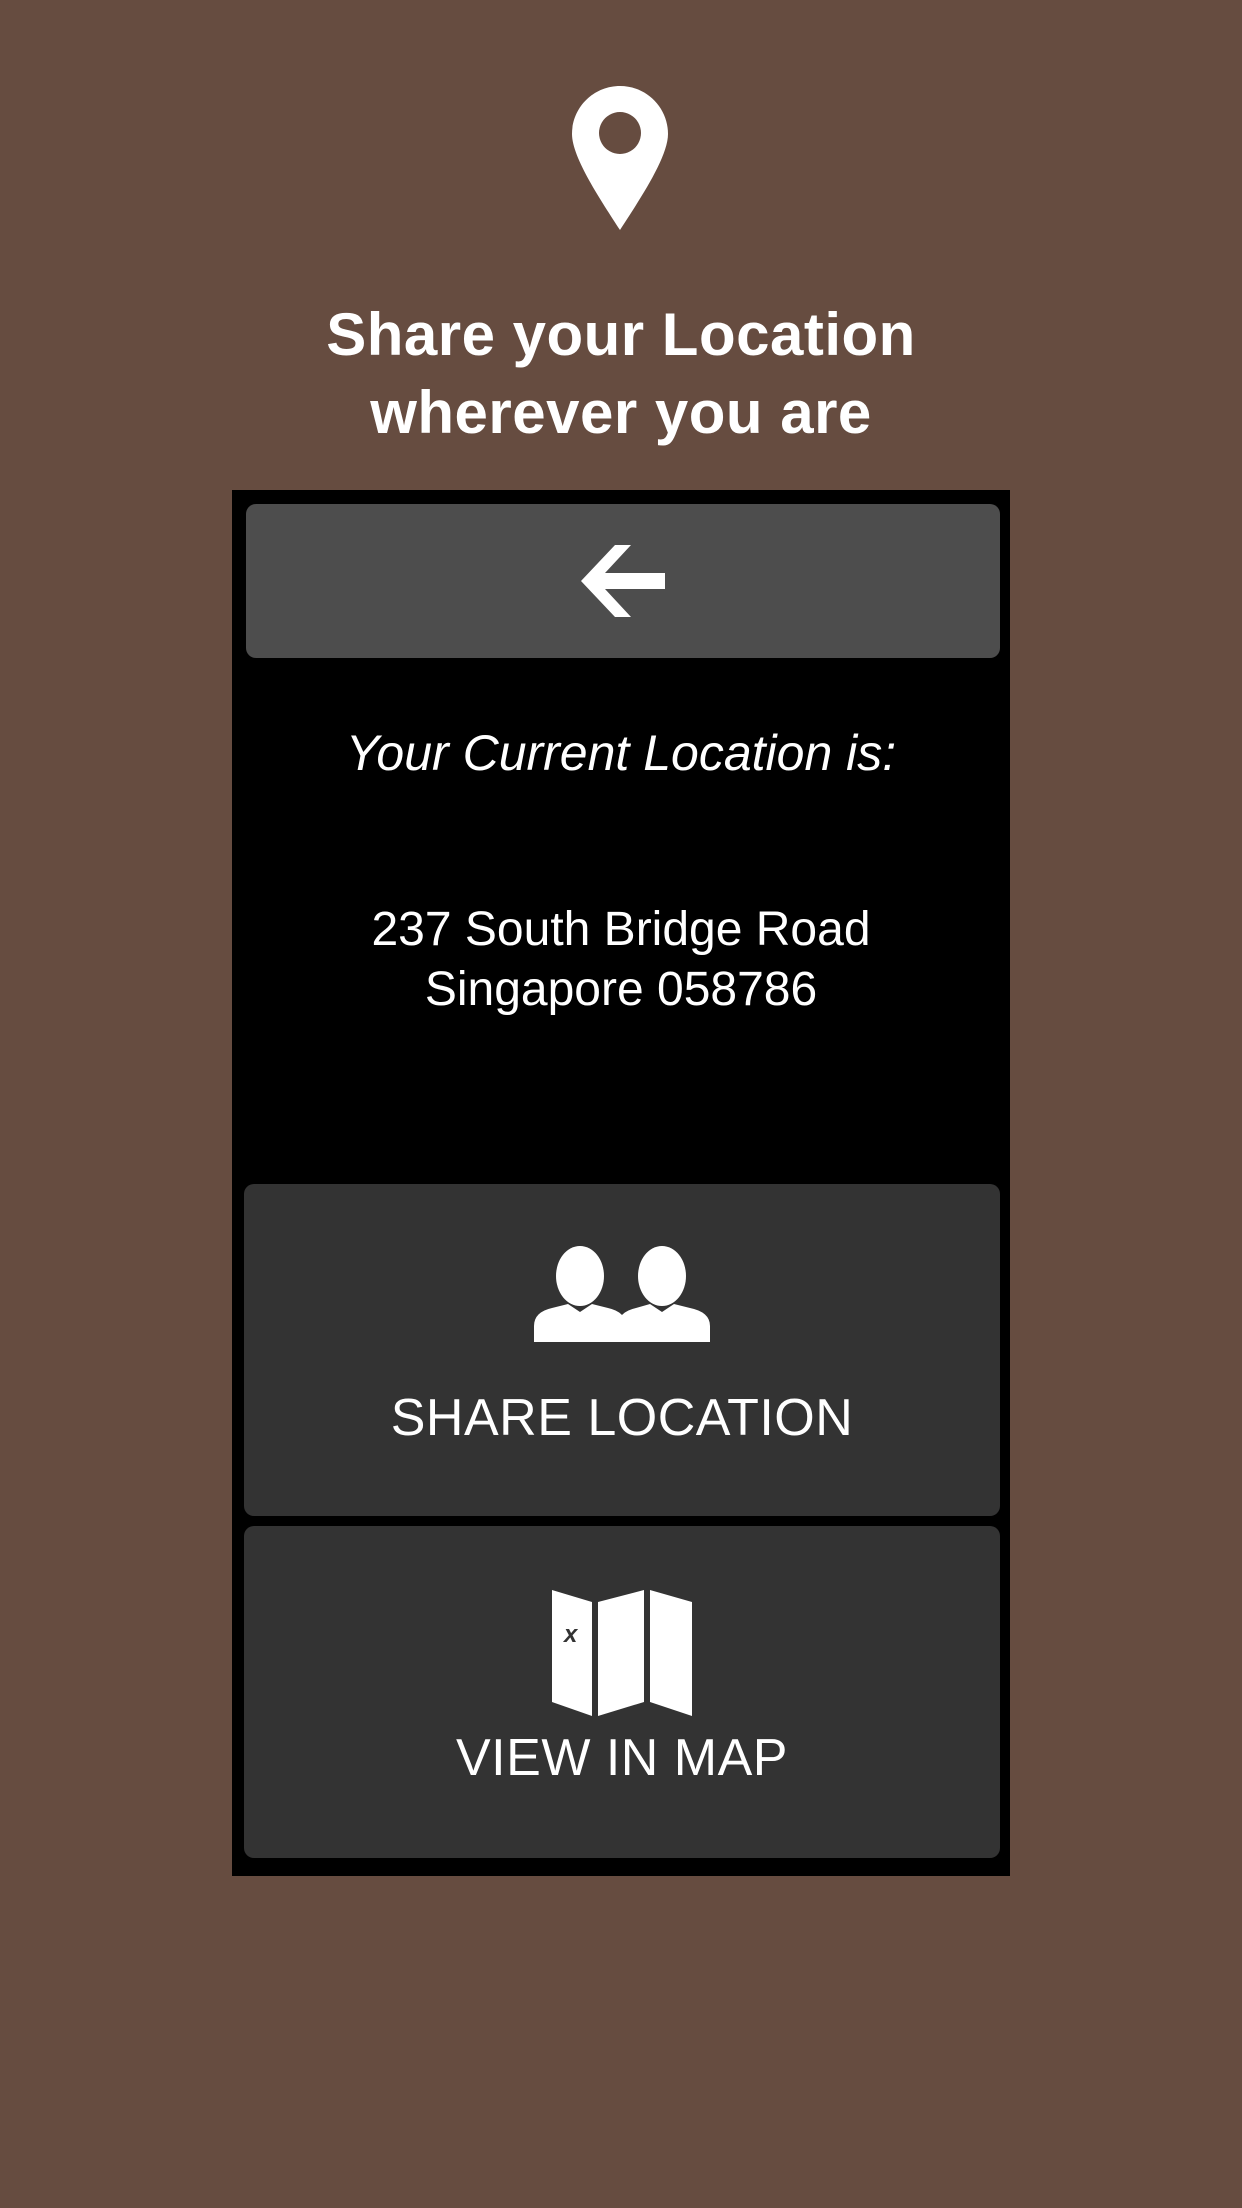  What do you see at coordinates (620, 158) in the screenshot?
I see `map-pin-icon` at bounding box center [620, 158].